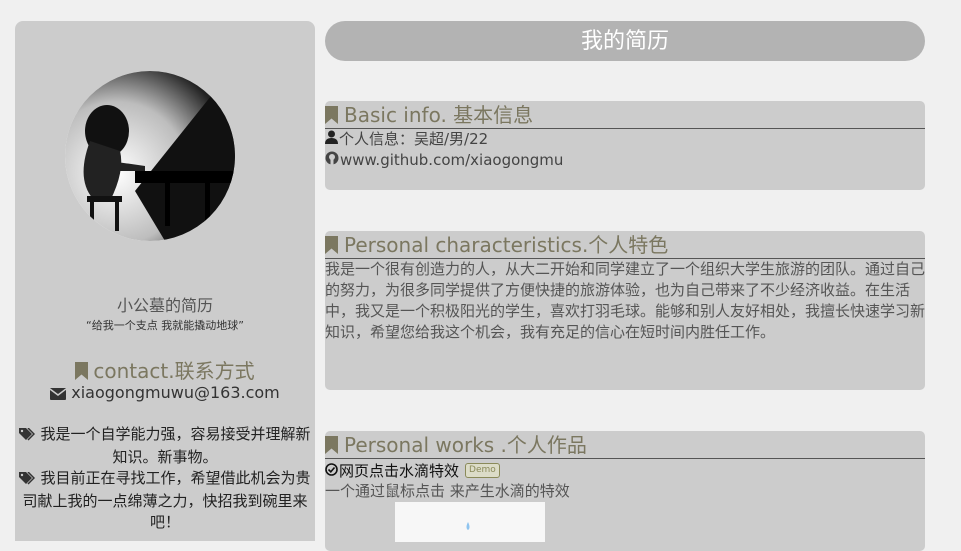 The image size is (961, 551). I want to click on personal-info: 个人信息：吴超/男/22, so click(414, 139).